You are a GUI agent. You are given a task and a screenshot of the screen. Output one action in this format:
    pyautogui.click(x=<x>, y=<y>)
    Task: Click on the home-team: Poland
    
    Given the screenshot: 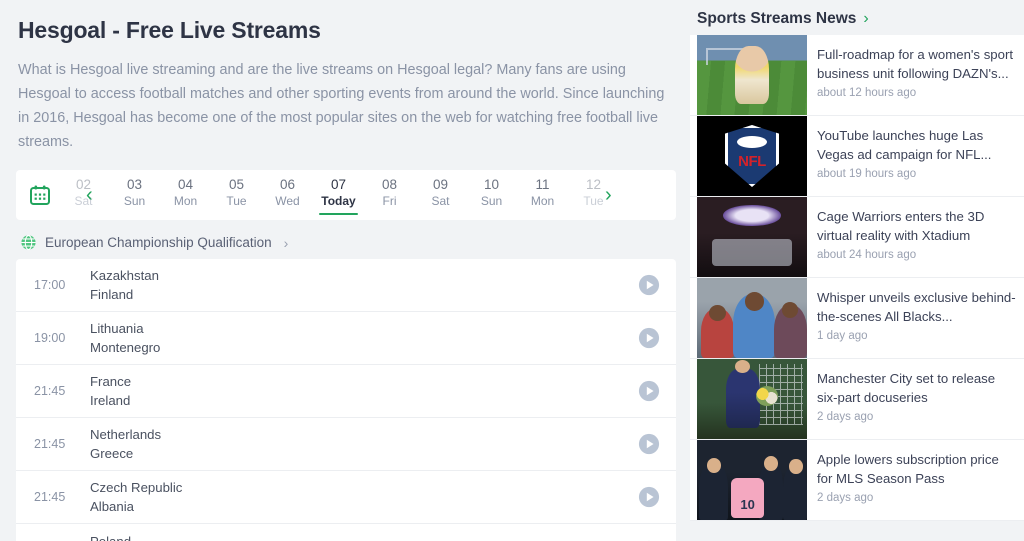 What is the action you would take?
    pyautogui.click(x=111, y=537)
    